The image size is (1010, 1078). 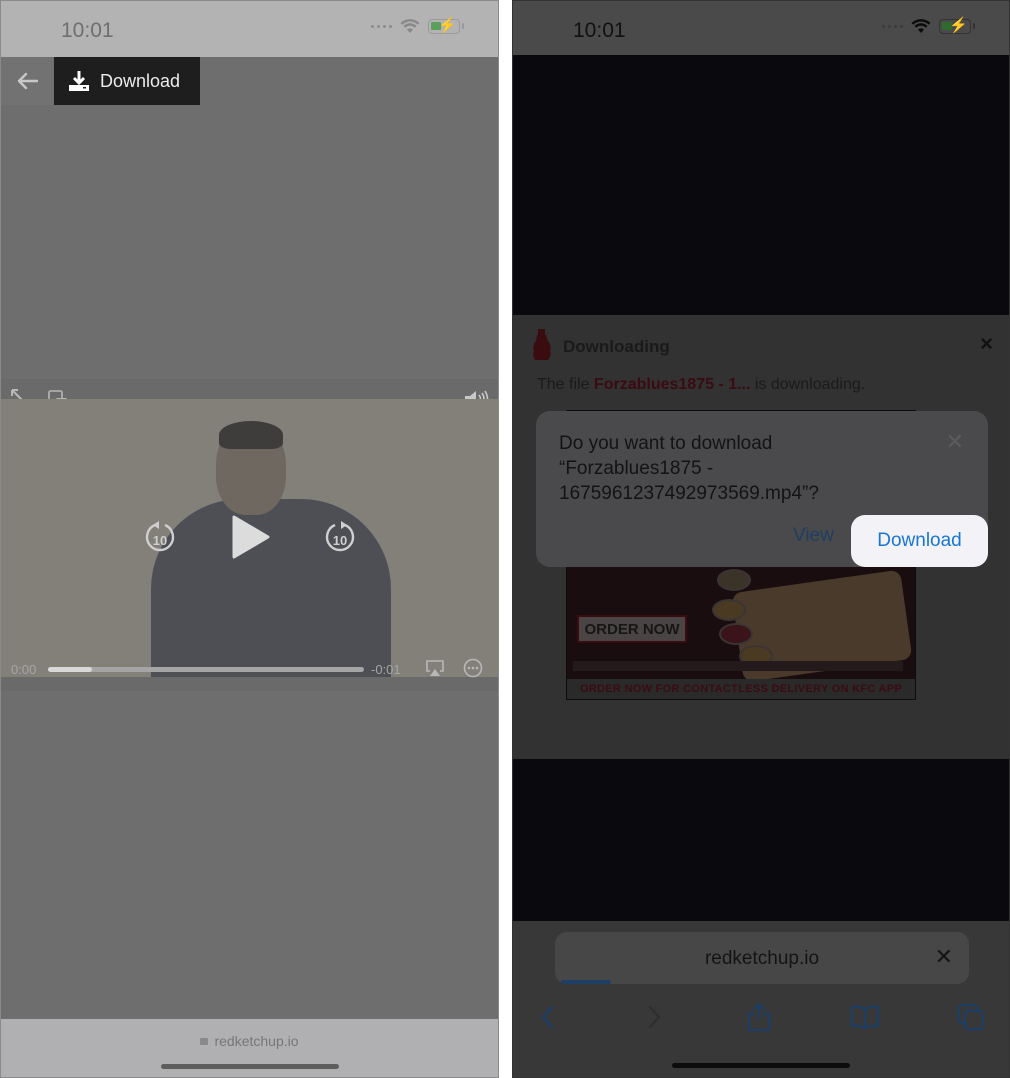 I want to click on skip-back-label: 10, so click(x=160, y=540).